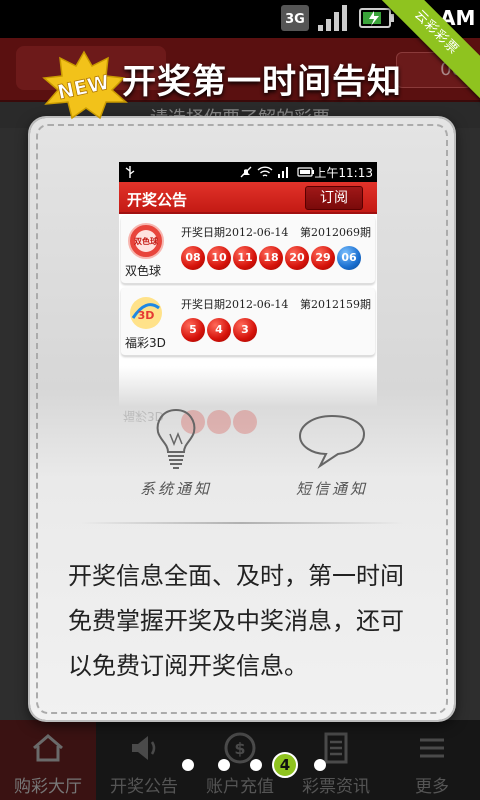 This screenshot has width=480, height=800. I want to click on preview-status-bar: 上午11:13, so click(248, 172).